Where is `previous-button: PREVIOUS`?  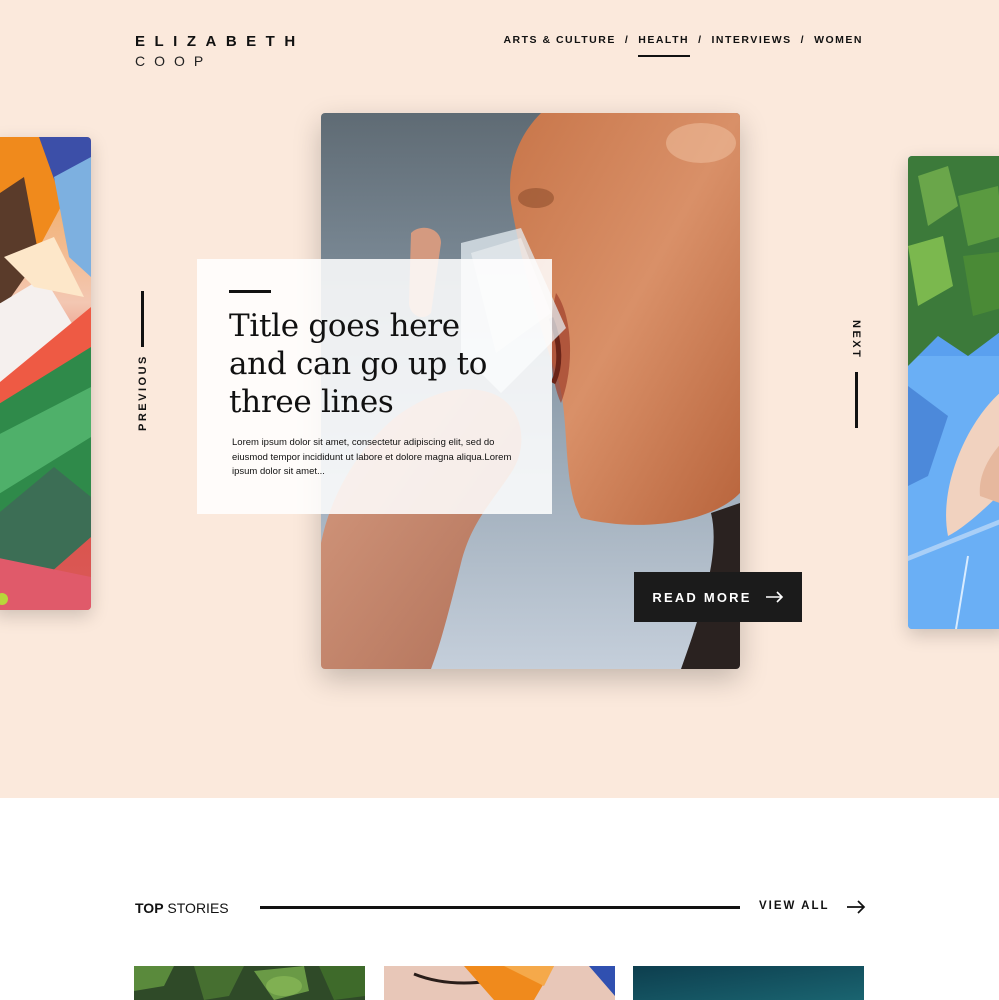
previous-button: PREVIOUS is located at coordinates (143, 363).